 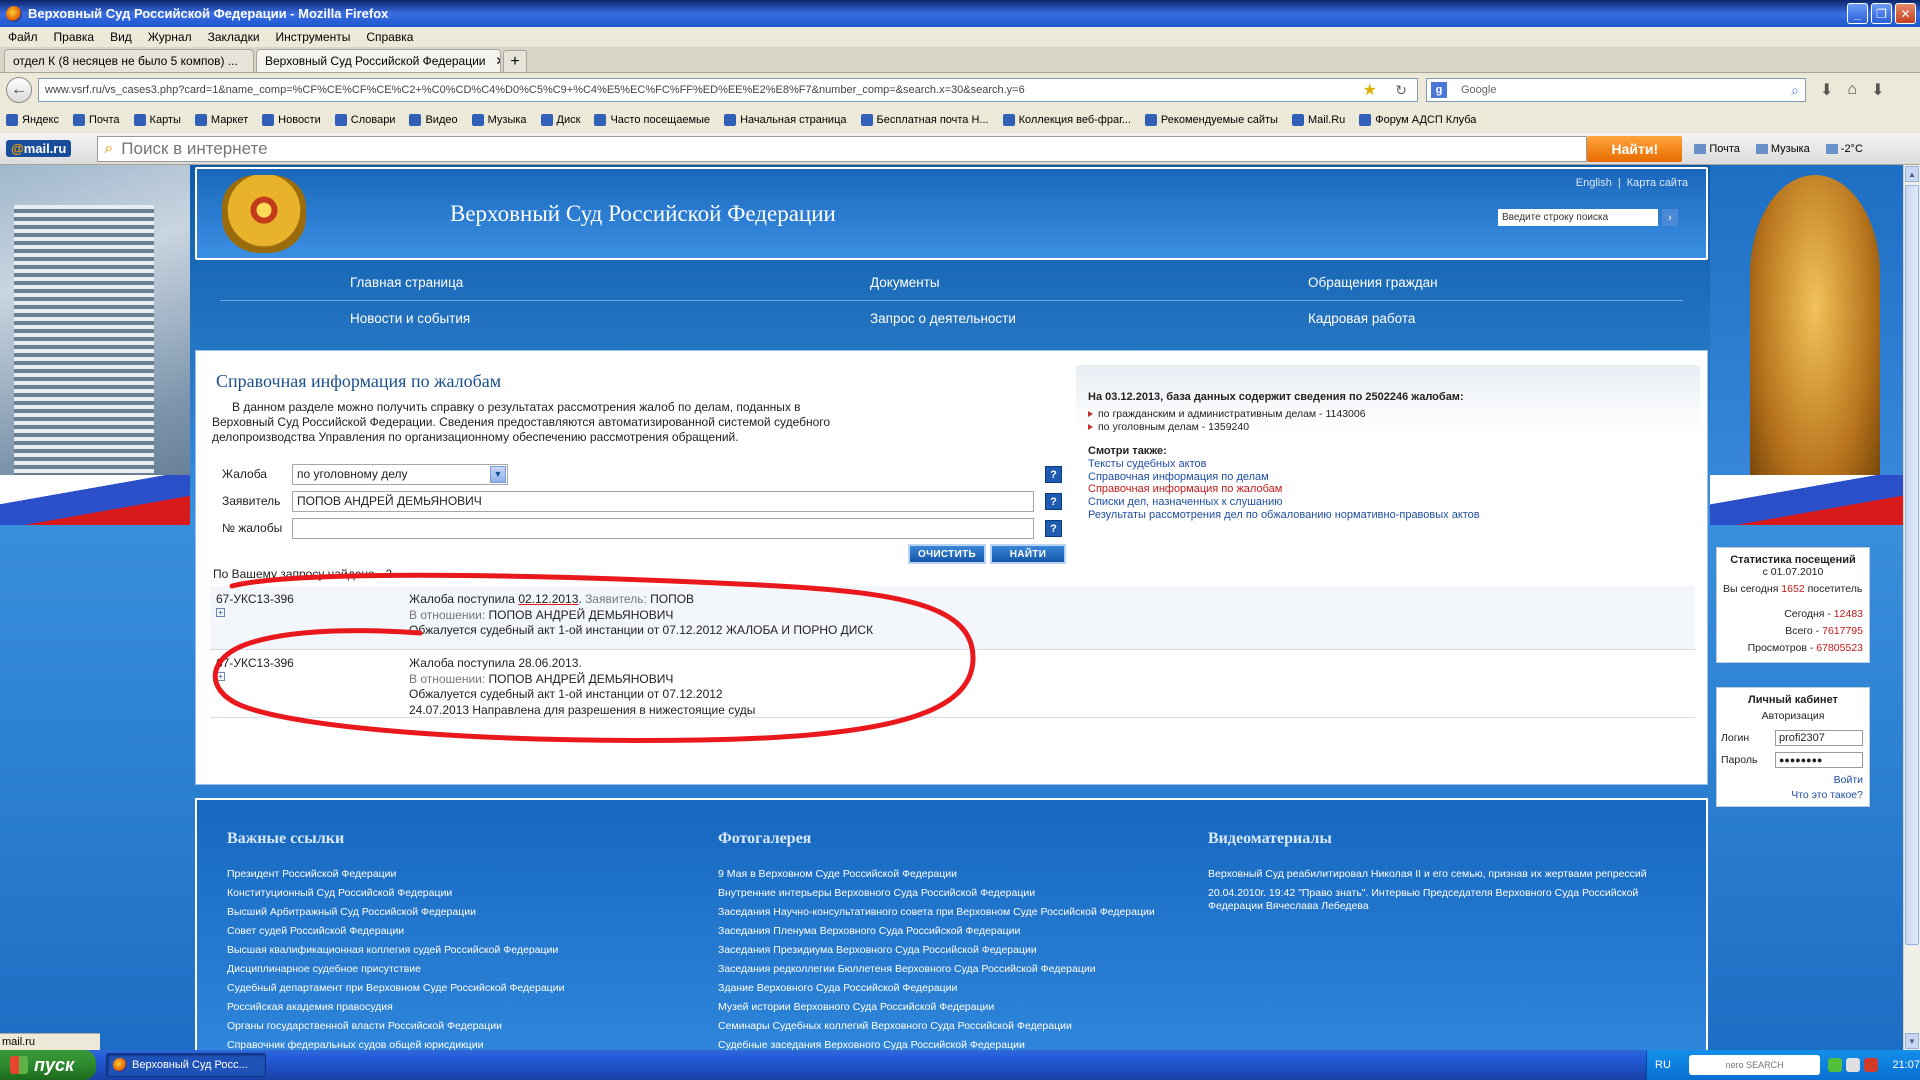 I want to click on menu-bookmarks: Закладки, so click(x=234, y=37).